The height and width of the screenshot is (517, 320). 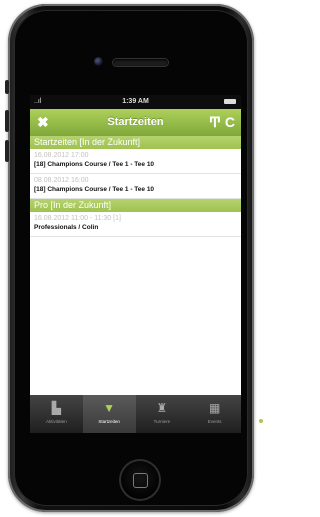 What do you see at coordinates (77, 218) in the screenshot?
I see `item-date: 16.08.2012 11:00 - 11:30 [1]` at bounding box center [77, 218].